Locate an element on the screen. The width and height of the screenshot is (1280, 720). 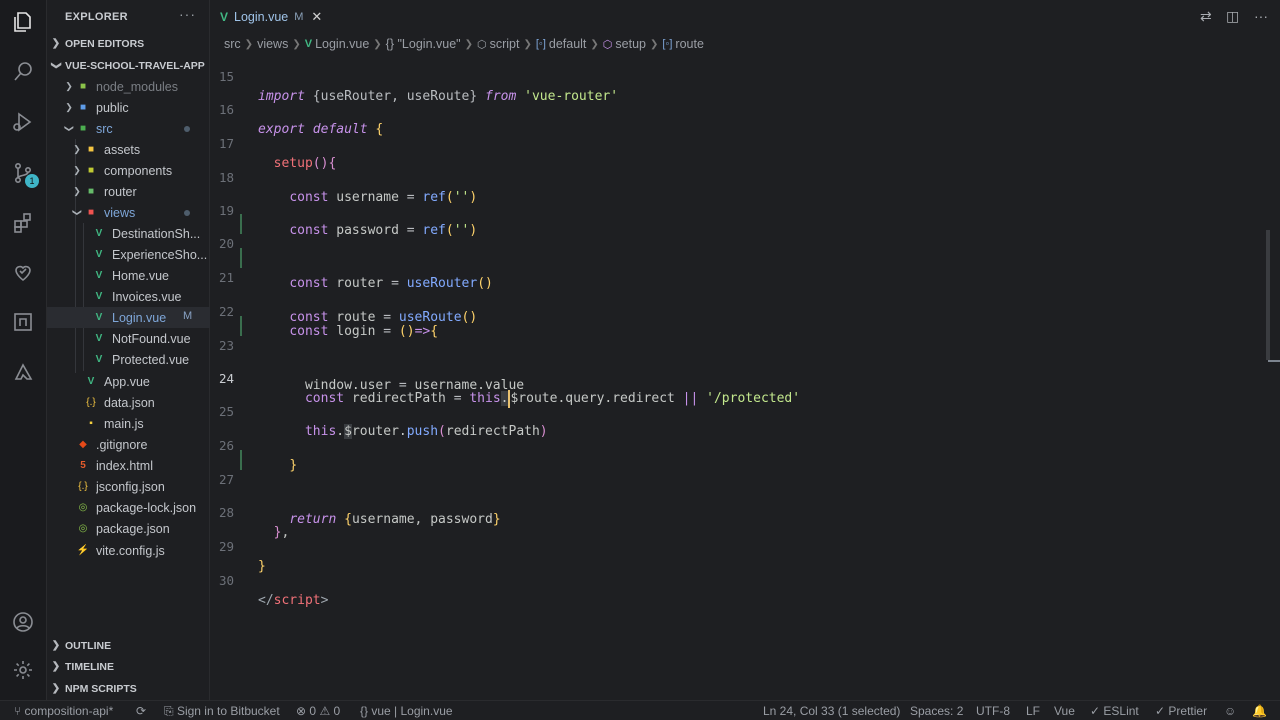
breadcrumb-item: src is located at coordinates (232, 44).